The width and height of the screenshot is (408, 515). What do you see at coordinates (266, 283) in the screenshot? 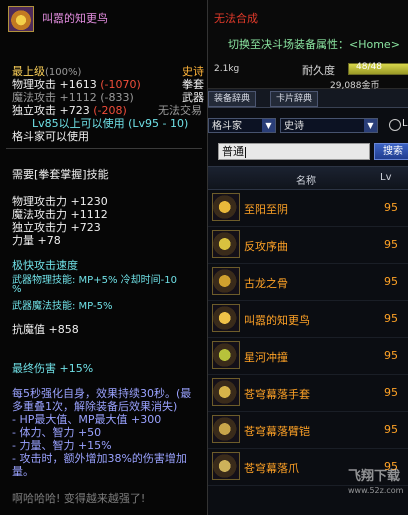
I see `list-item-name: 古龙之骨` at bounding box center [266, 283].